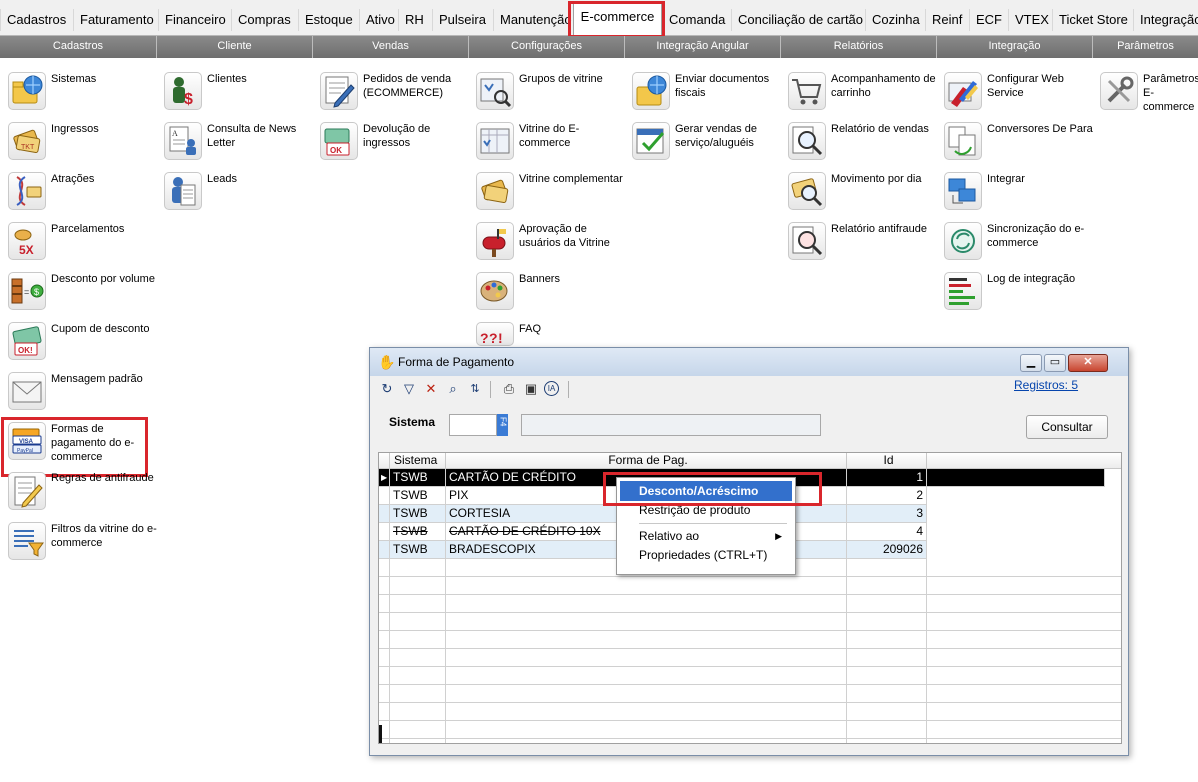 The height and width of the screenshot is (782, 1198). What do you see at coordinates (239, 194) in the screenshot?
I see `menu-leads: Leads` at bounding box center [239, 194].